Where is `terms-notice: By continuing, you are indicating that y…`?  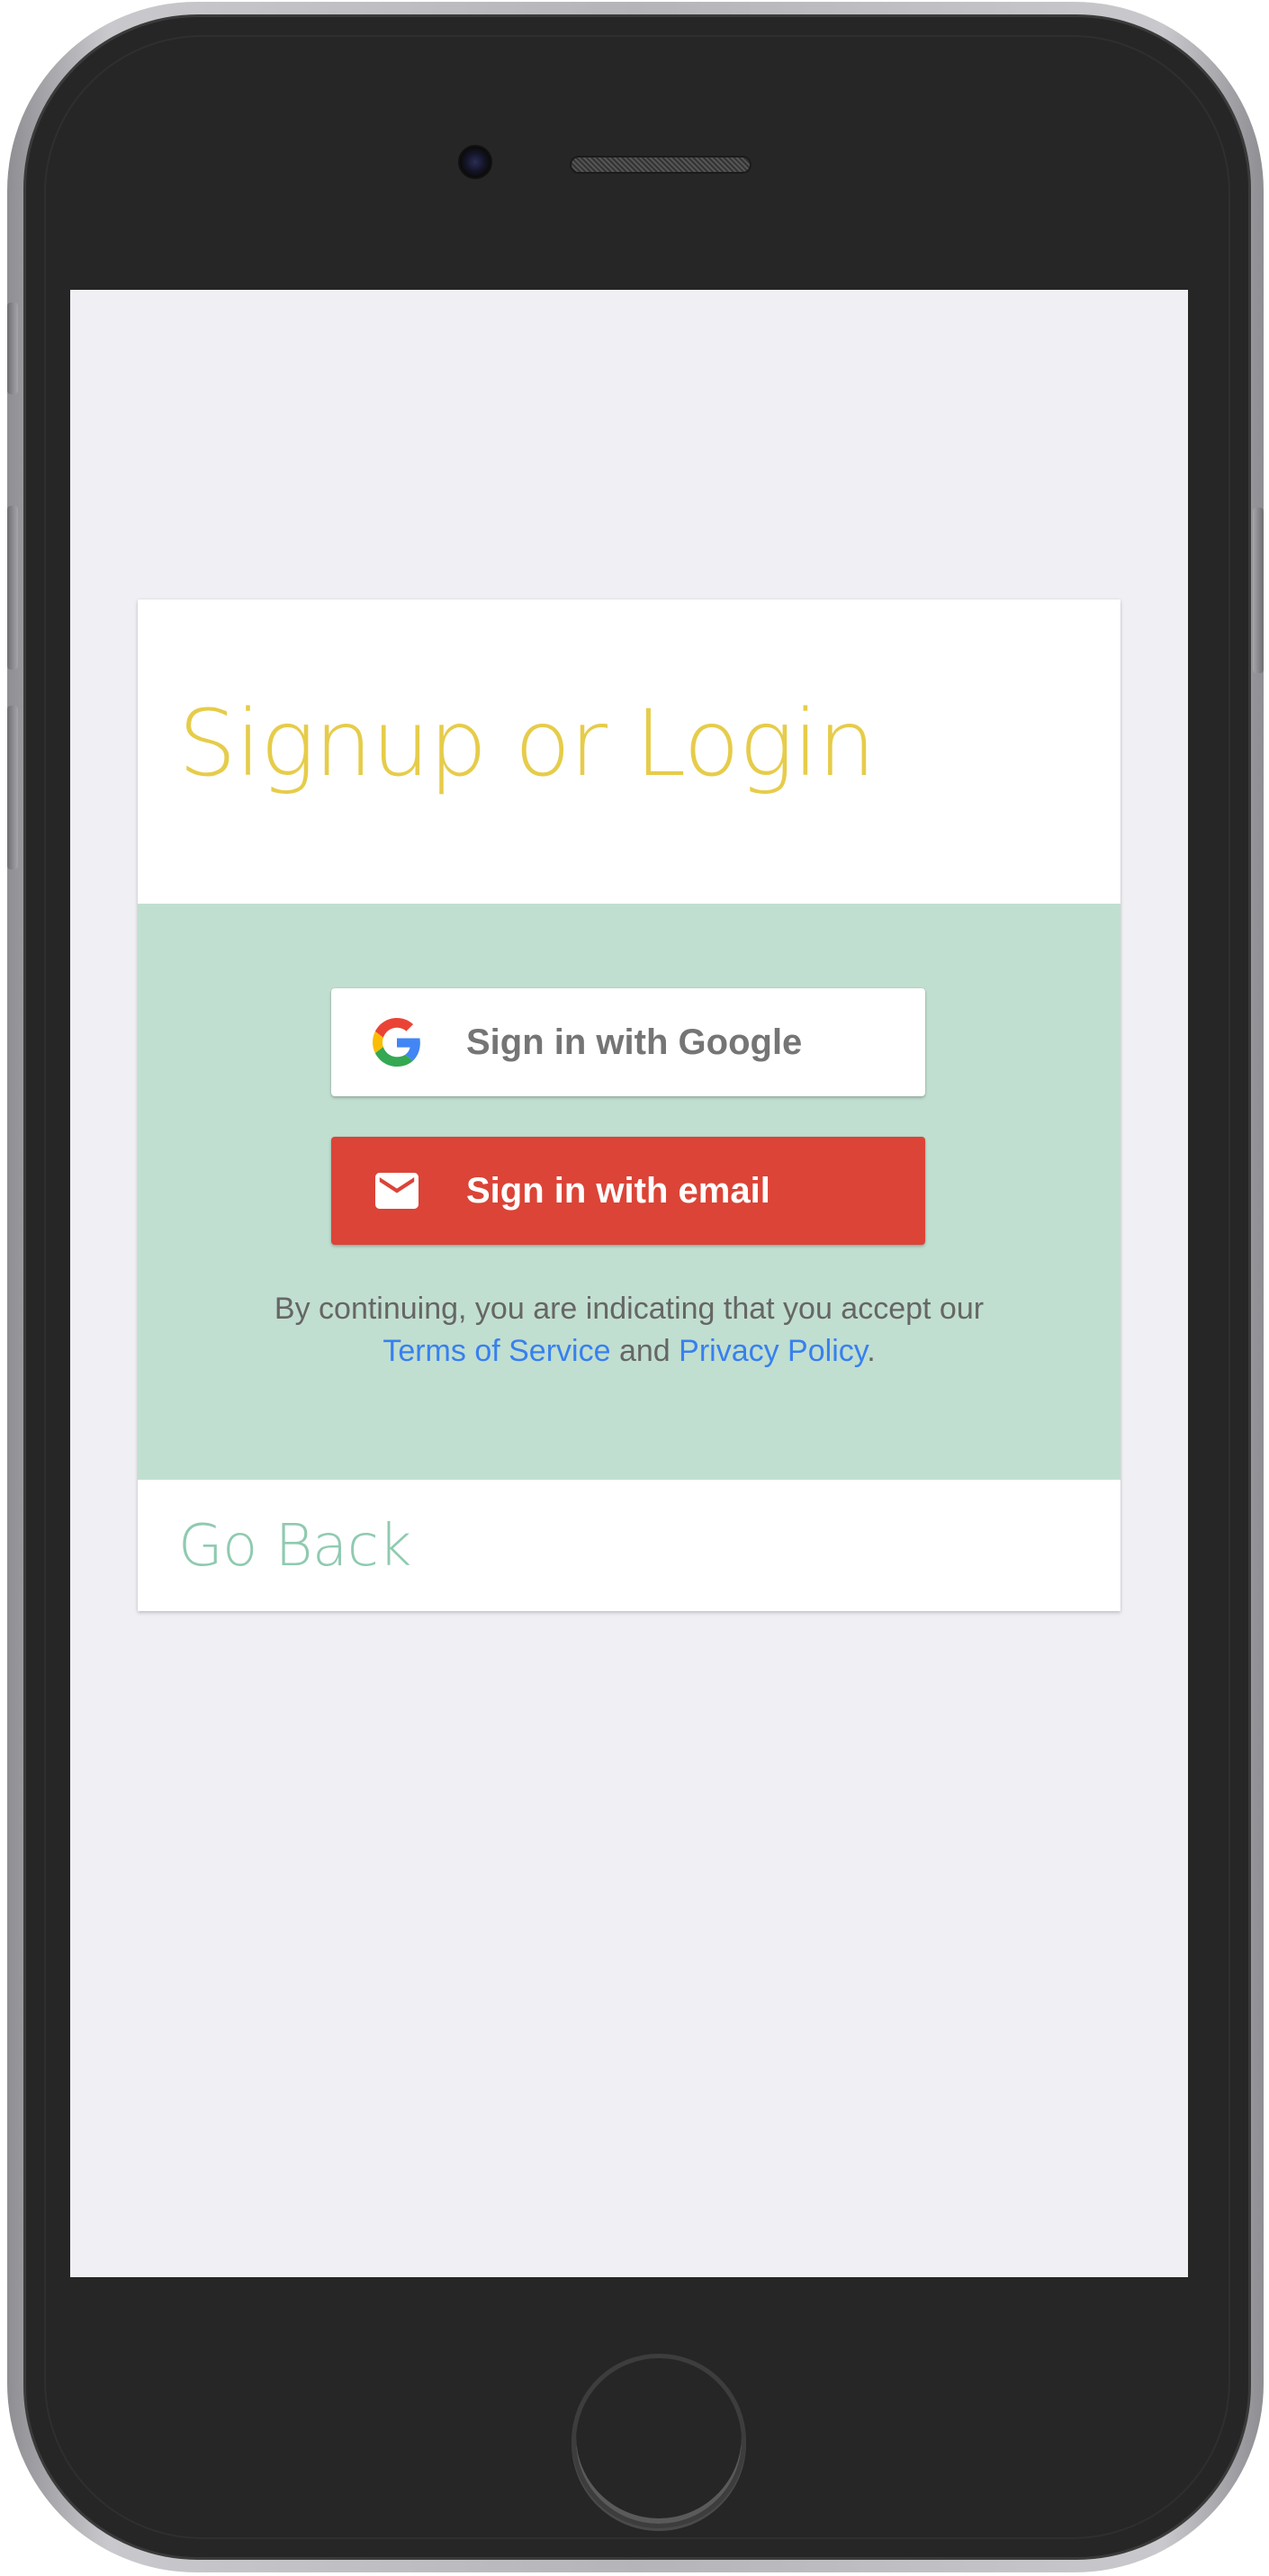
terms-notice: By continuing, you are indicating that y… is located at coordinates (629, 1330).